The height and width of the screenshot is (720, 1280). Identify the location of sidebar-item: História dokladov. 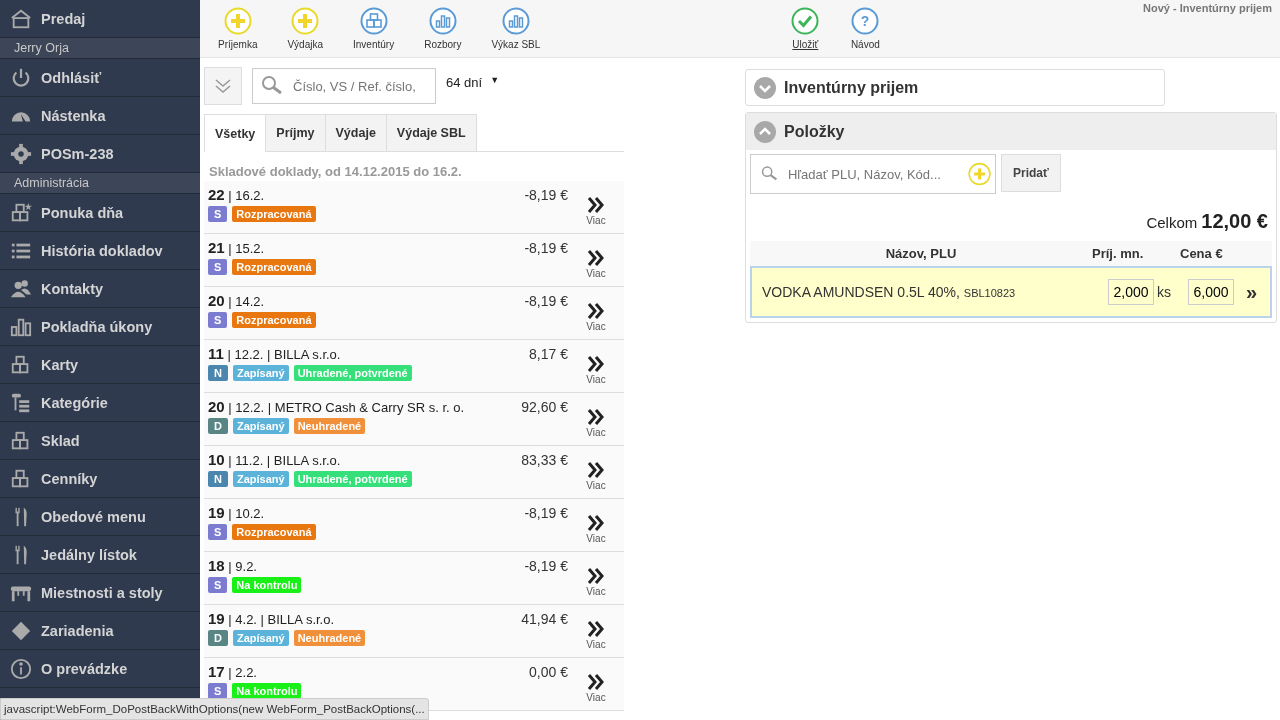
(100, 251).